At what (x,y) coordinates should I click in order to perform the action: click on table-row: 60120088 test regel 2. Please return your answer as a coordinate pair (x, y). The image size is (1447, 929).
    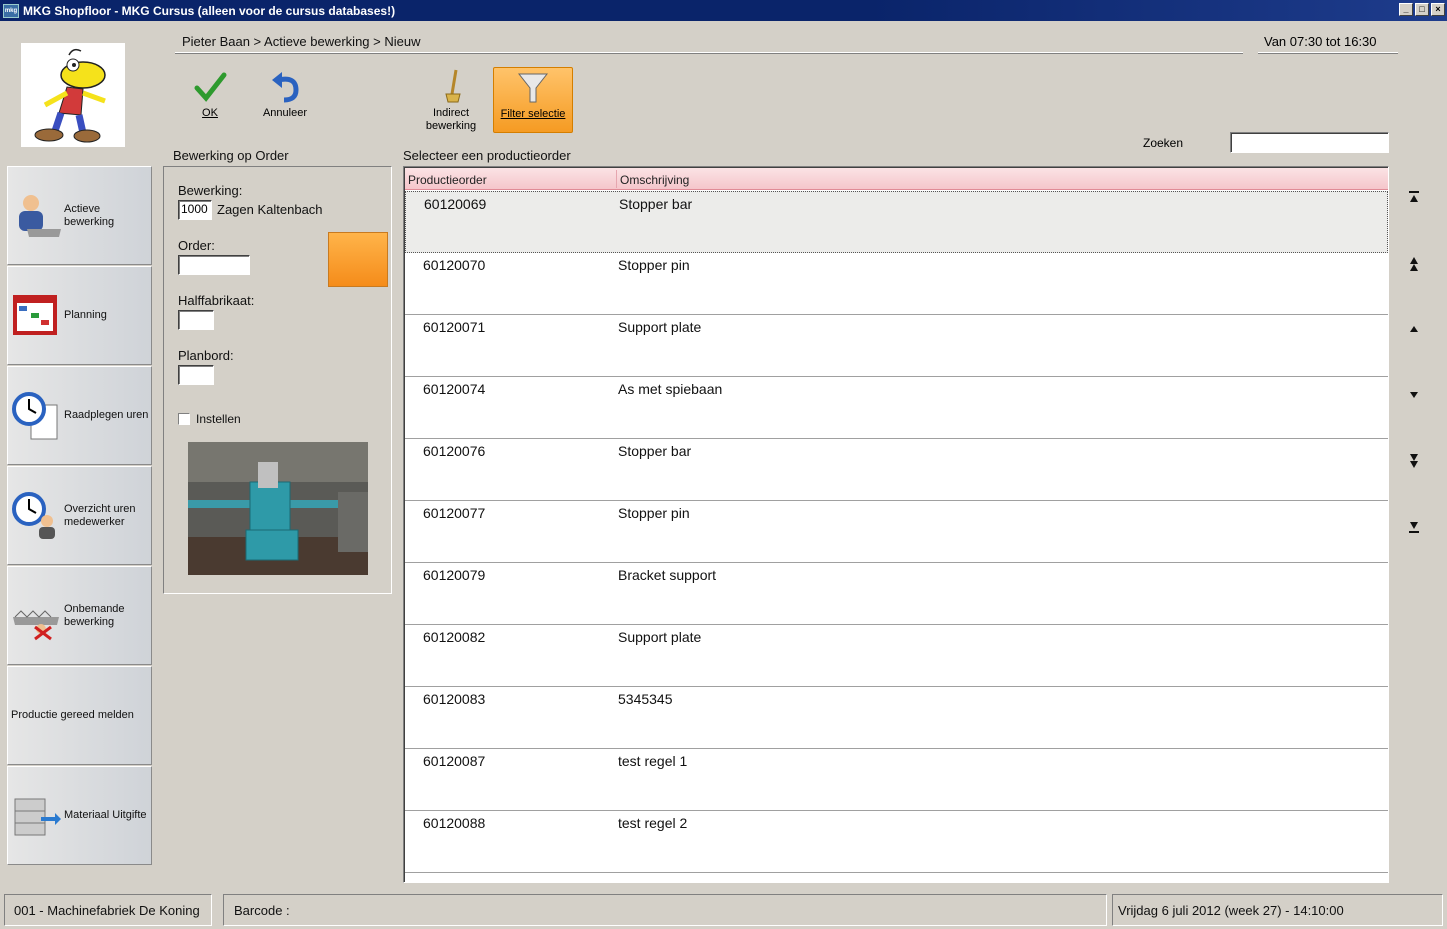
    Looking at the image, I should click on (896, 842).